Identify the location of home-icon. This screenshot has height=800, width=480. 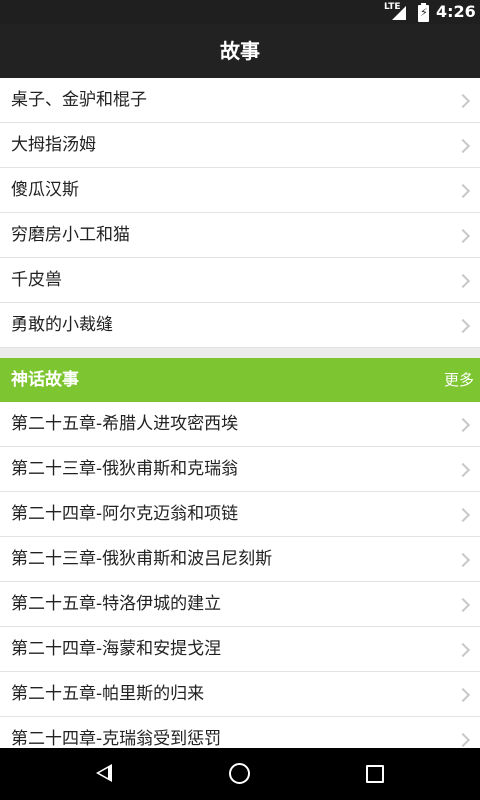
(239, 773).